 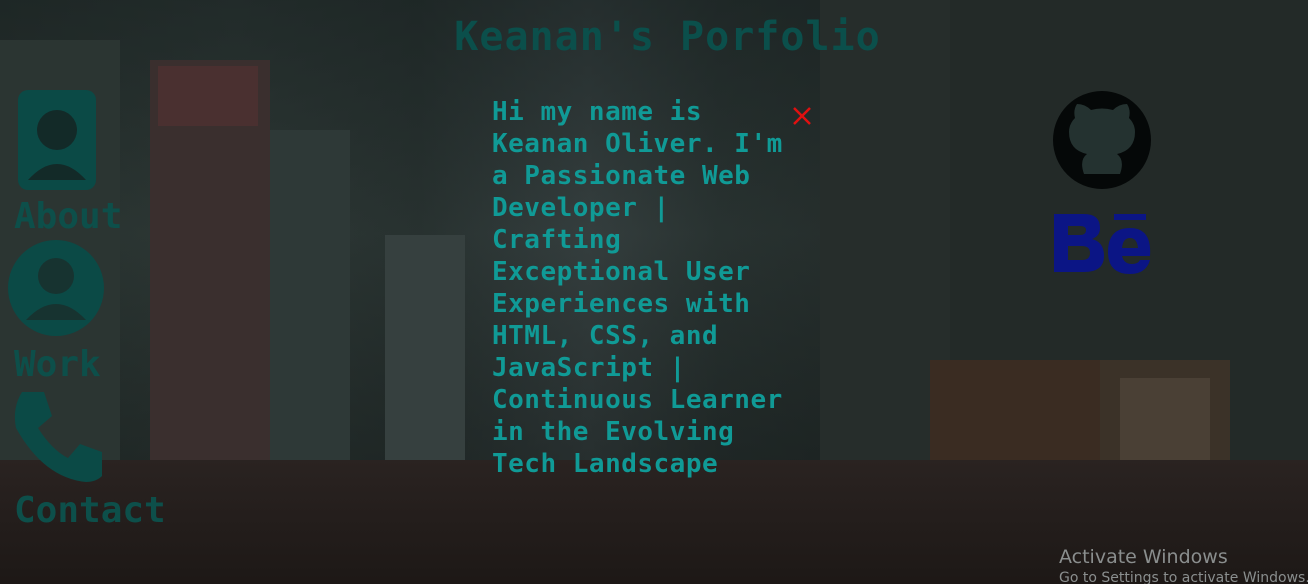 I want to click on close-icon, so click(x=802, y=116).